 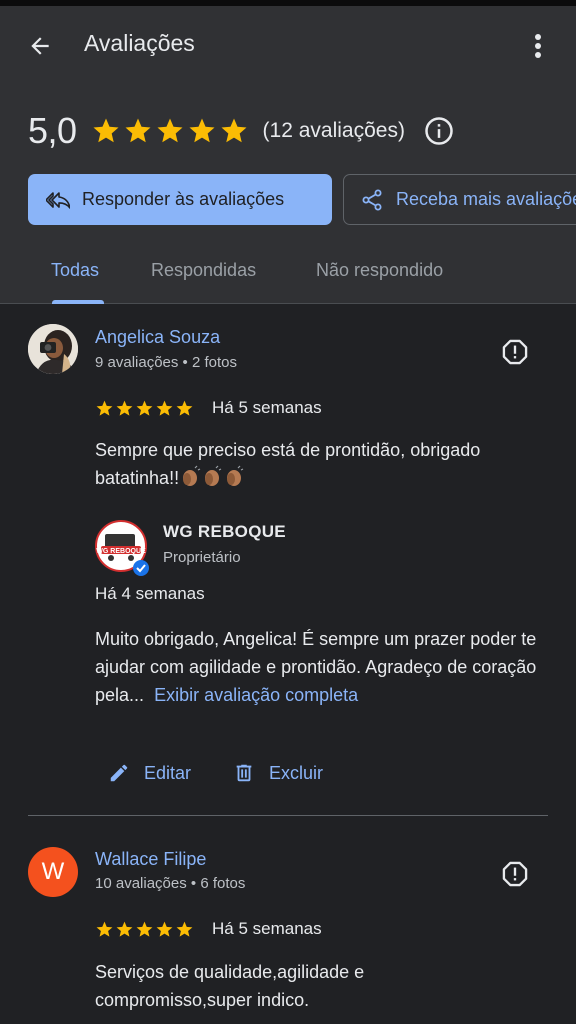 What do you see at coordinates (333, 130) in the screenshot?
I see `rating-count: (12 avaliações)` at bounding box center [333, 130].